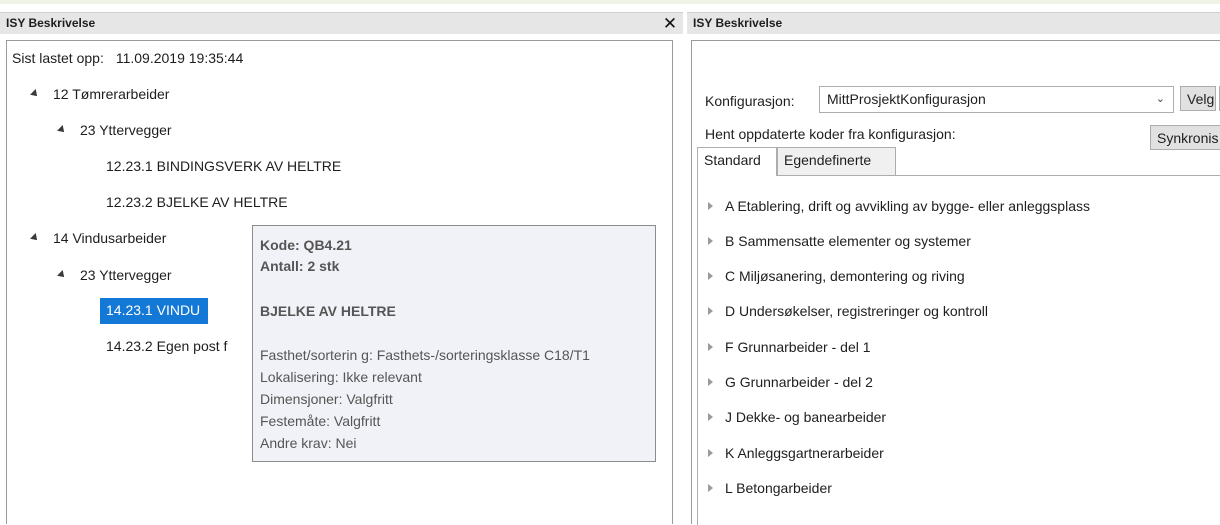  What do you see at coordinates (996, 99) in the screenshot?
I see `config-select: MittProsjektKonfigurasjon ⌄` at bounding box center [996, 99].